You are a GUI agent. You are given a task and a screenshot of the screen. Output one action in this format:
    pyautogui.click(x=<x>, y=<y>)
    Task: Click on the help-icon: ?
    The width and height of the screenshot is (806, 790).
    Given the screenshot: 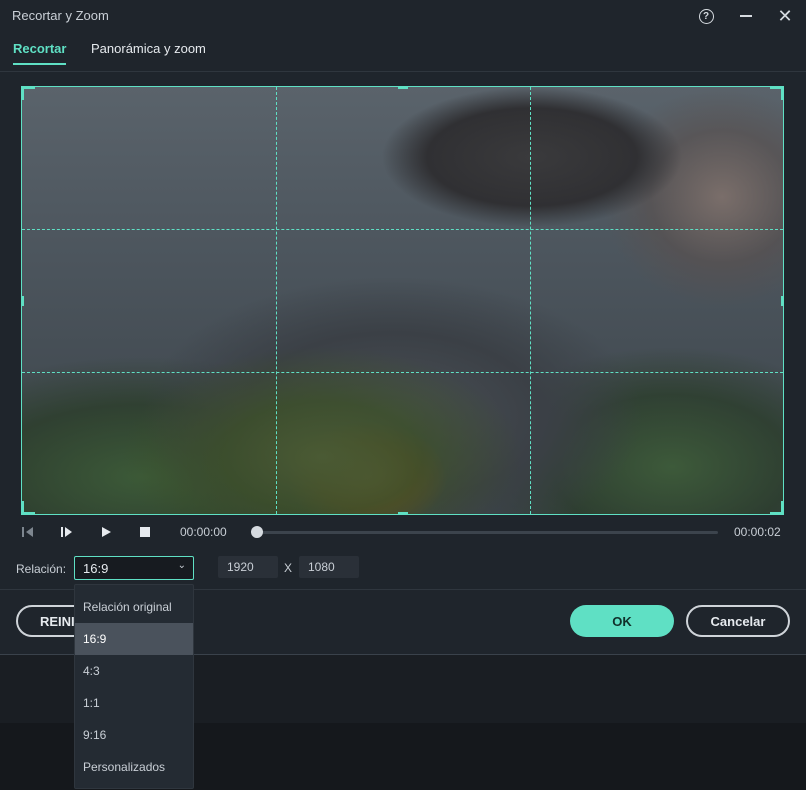 What is the action you would take?
    pyautogui.click(x=706, y=16)
    